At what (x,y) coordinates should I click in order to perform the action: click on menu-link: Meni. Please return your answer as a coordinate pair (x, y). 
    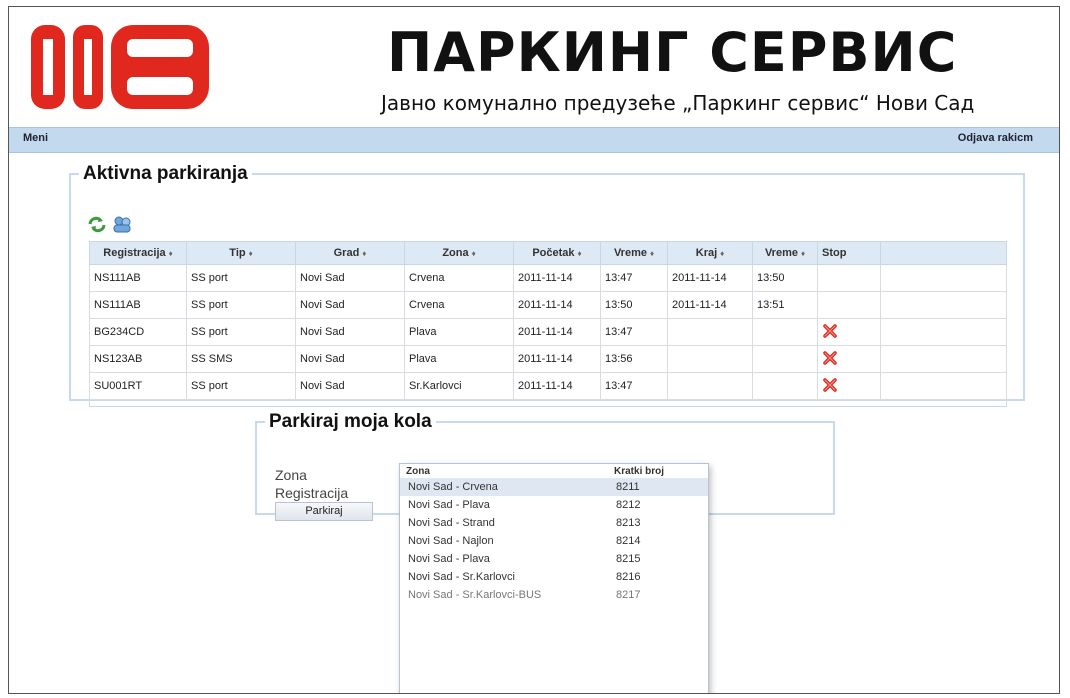
    Looking at the image, I should click on (35, 138).